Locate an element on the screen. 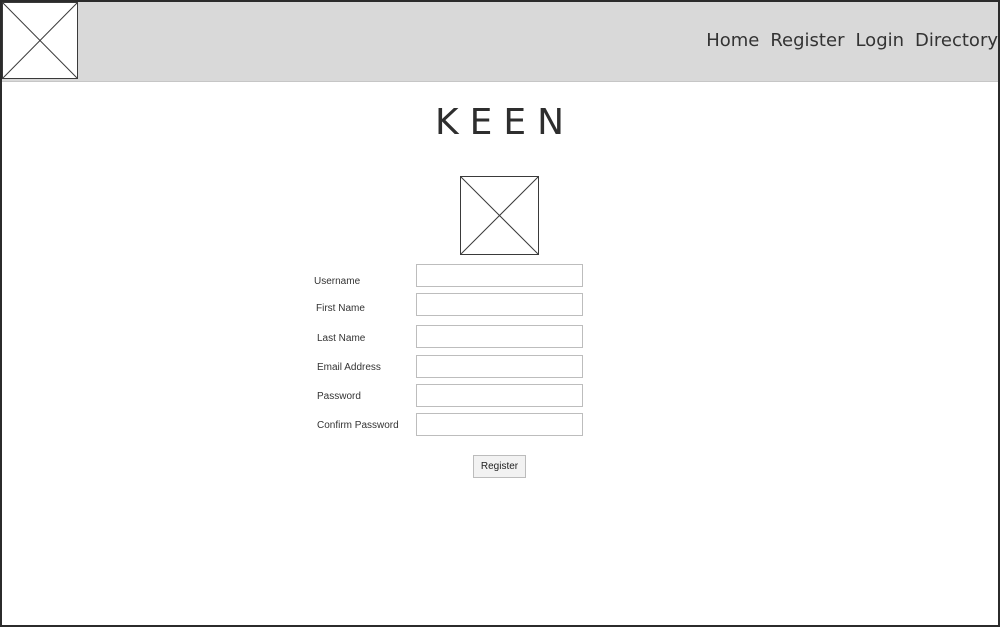 The image size is (1000, 627). username-input is located at coordinates (499, 275).